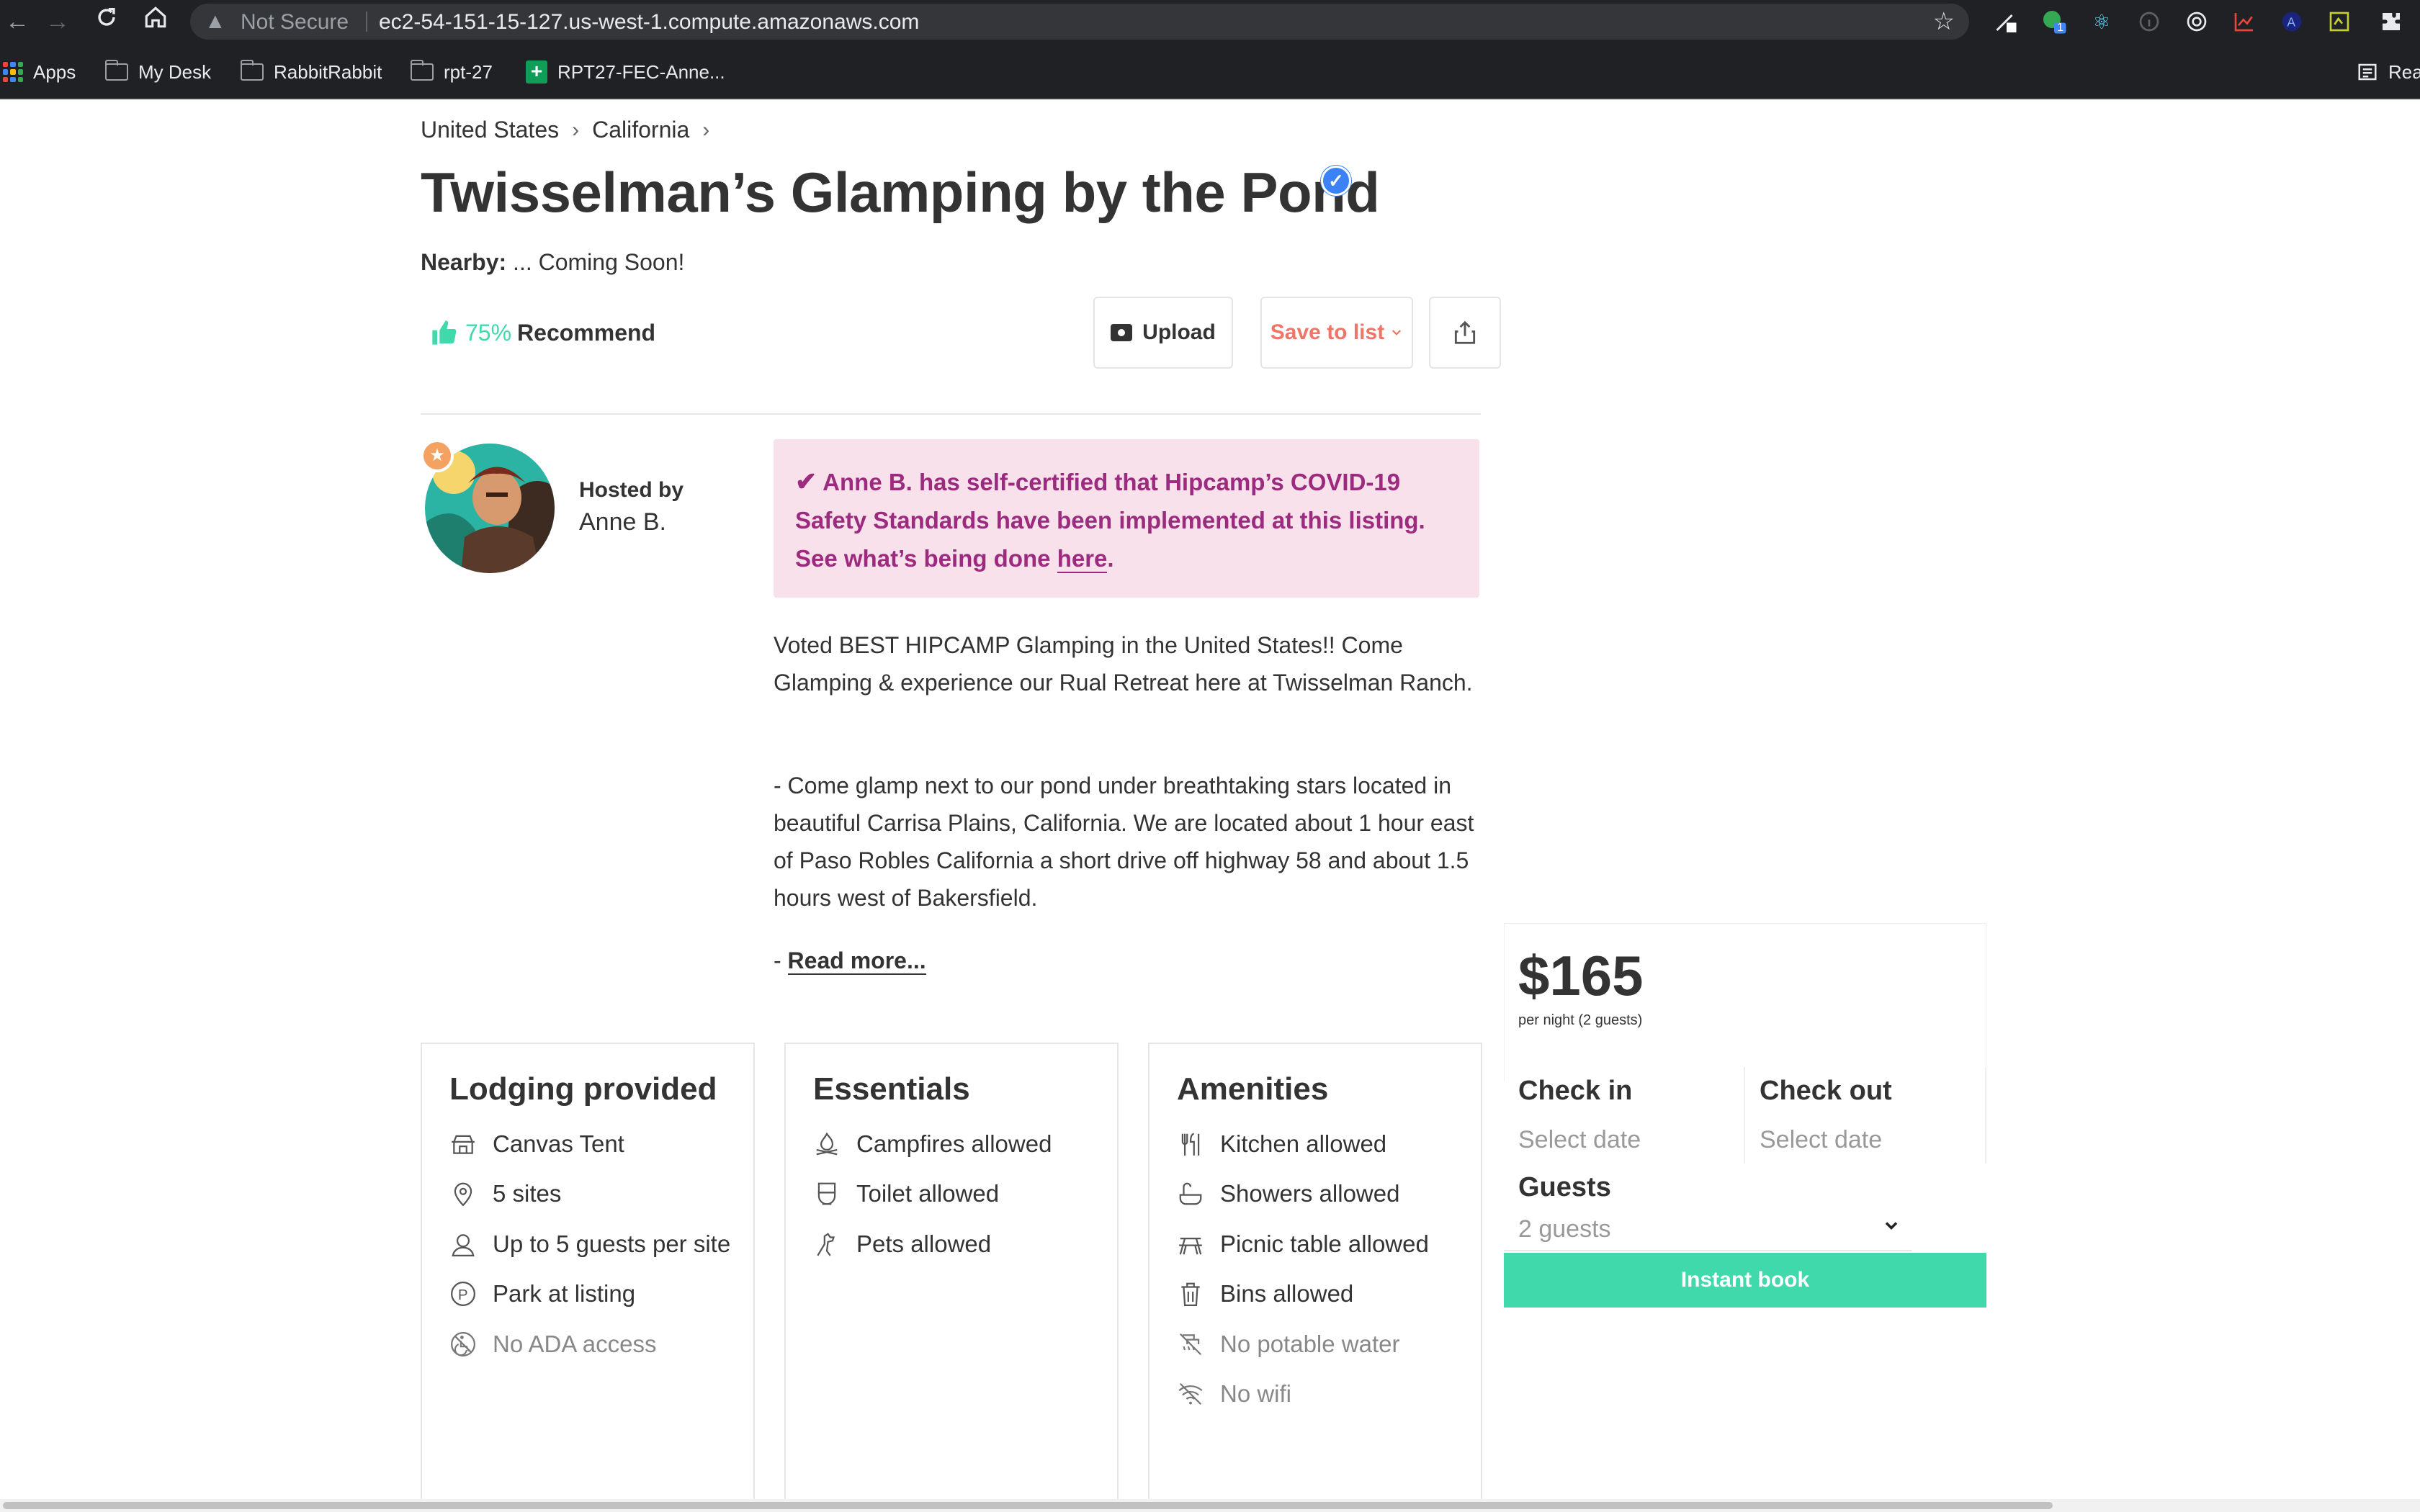 Image resolution: width=2420 pixels, height=1512 pixels. I want to click on svg-text: A, so click(2291, 22).